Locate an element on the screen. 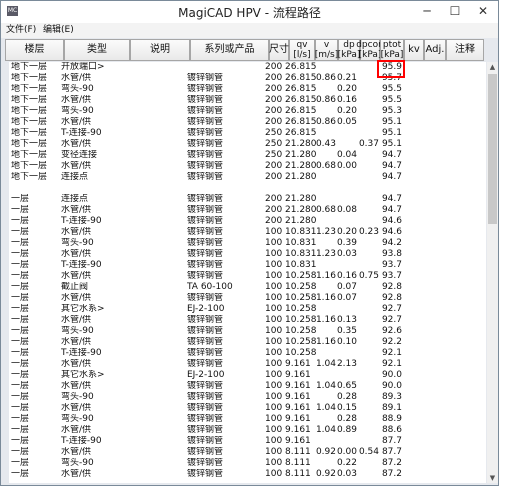 This screenshot has height=488, width=505. table-row: 一层 弯头-90 镀锌钢管 100 8.111 0.22 87.2 is located at coordinates (247, 463).